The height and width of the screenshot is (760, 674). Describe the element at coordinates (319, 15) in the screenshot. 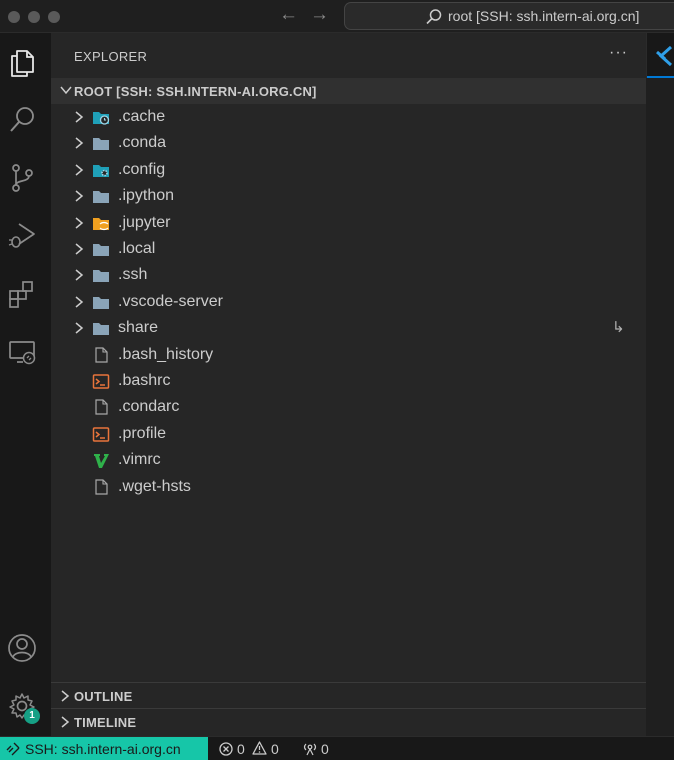

I see `forward-arrow-icon: →` at that location.